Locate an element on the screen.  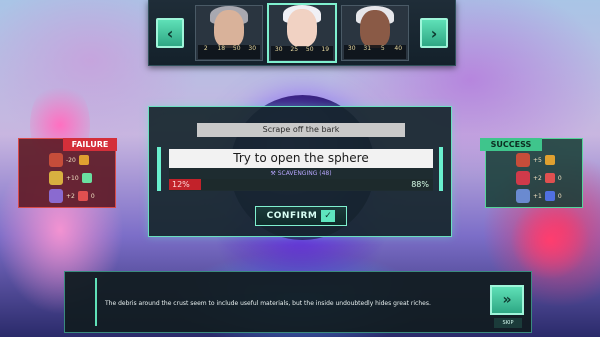
fail-chance: 12% is located at coordinates (185, 184).